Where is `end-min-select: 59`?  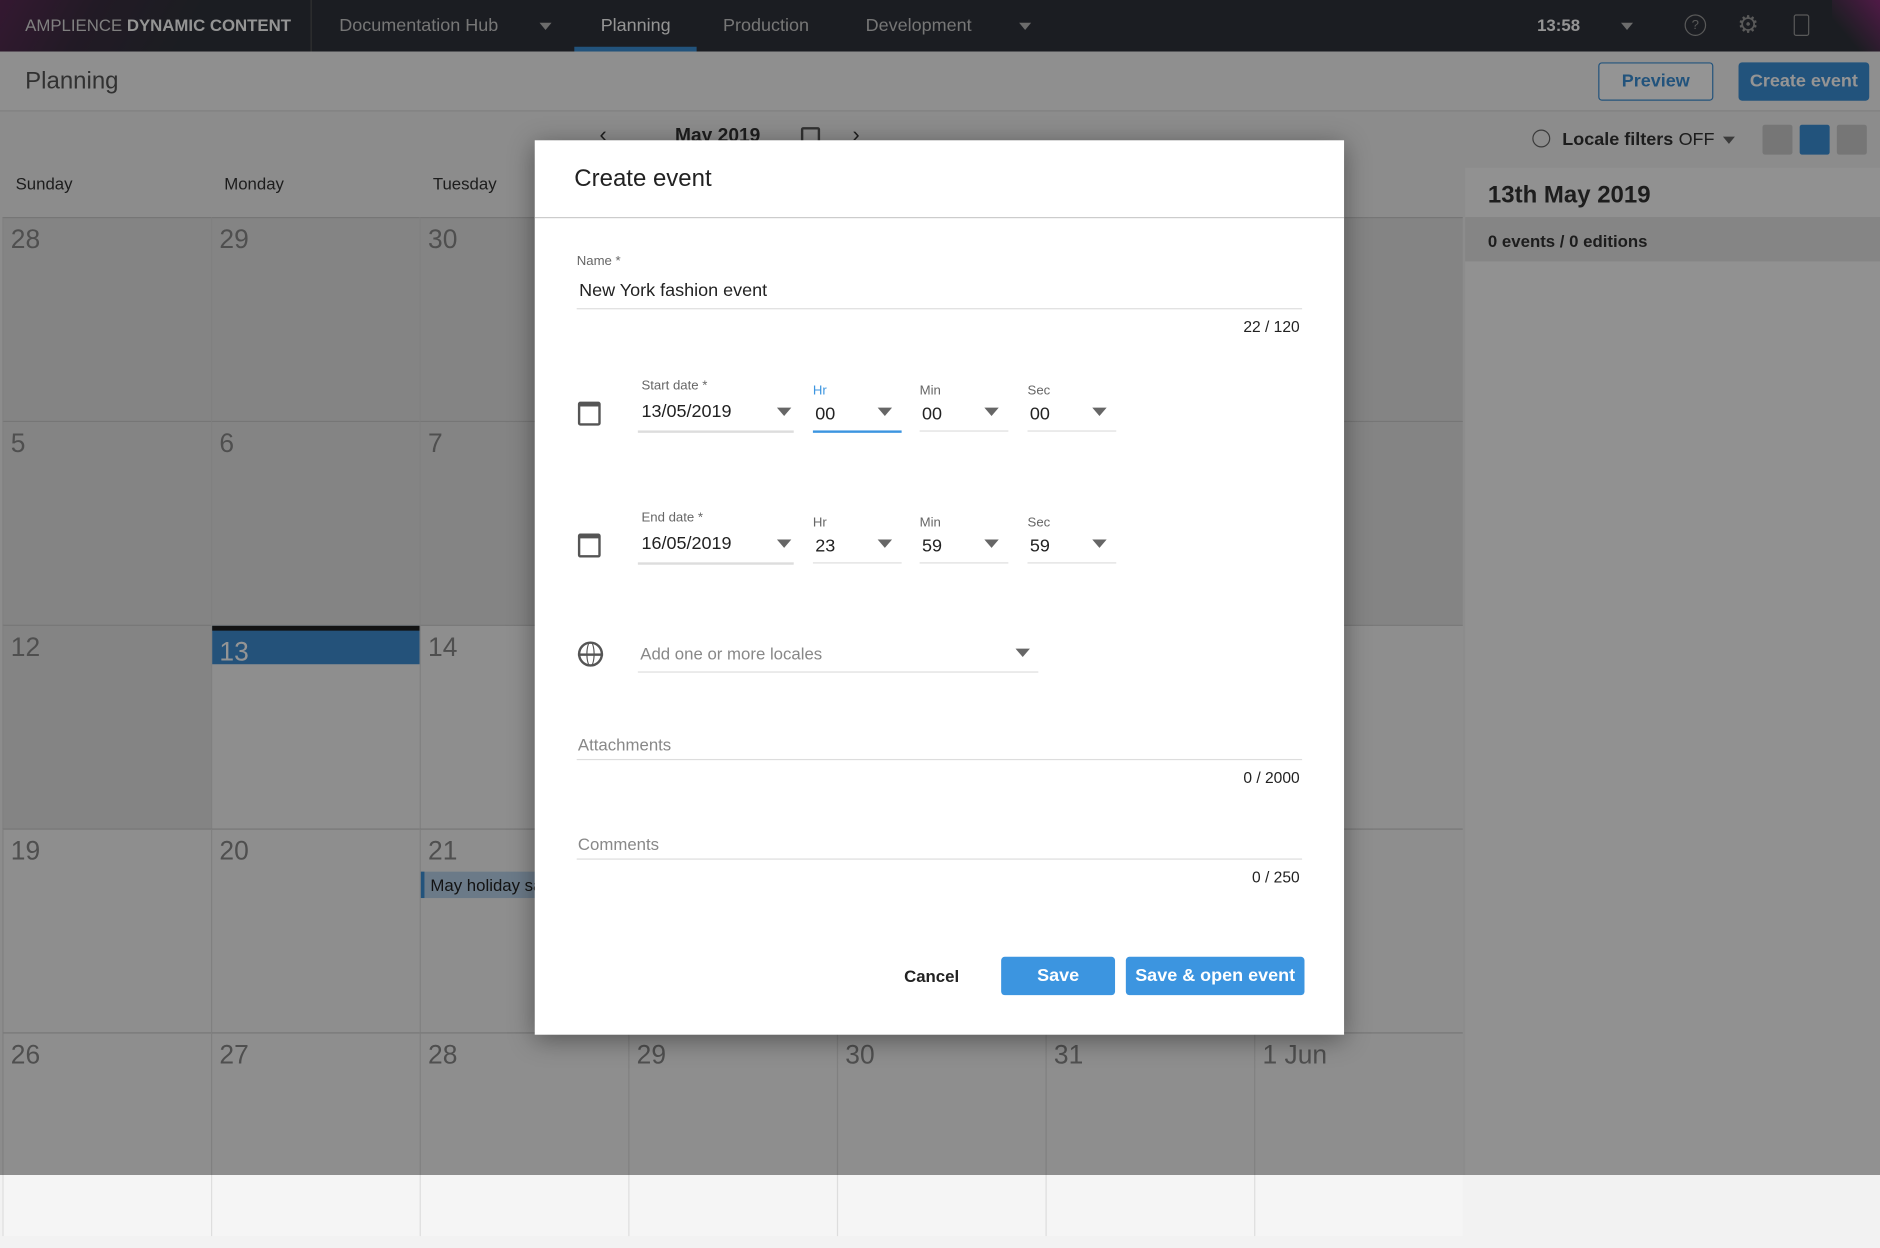 end-min-select: 59 is located at coordinates (932, 546).